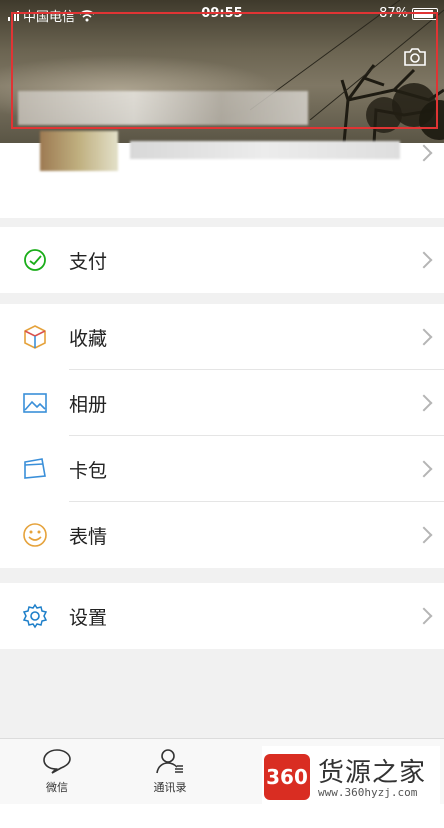 The image size is (444, 828). Describe the element at coordinates (222, 816) in the screenshot. I see `bottom-margin` at that location.